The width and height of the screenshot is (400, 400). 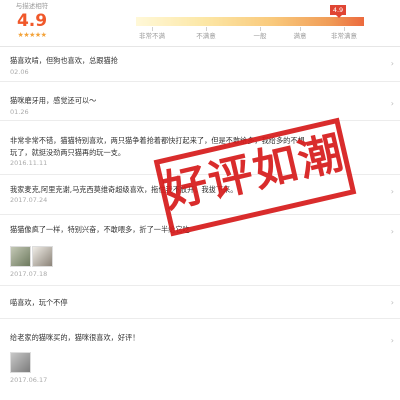 What do you see at coordinates (260, 36) in the screenshot?
I see `scale-label-neutral: 一般` at bounding box center [260, 36].